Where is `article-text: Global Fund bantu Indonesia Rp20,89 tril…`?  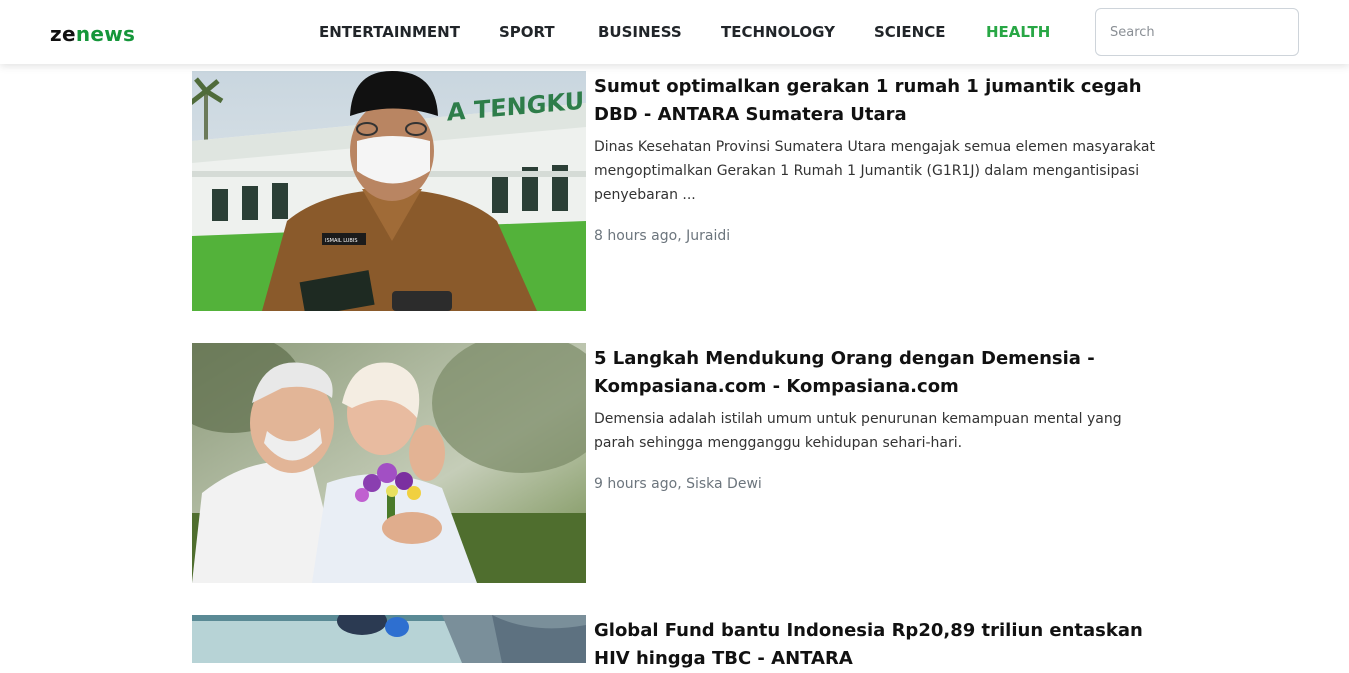
article-text: Global Fund bantu Indonesia Rp20,89 tril… is located at coordinates (879, 645).